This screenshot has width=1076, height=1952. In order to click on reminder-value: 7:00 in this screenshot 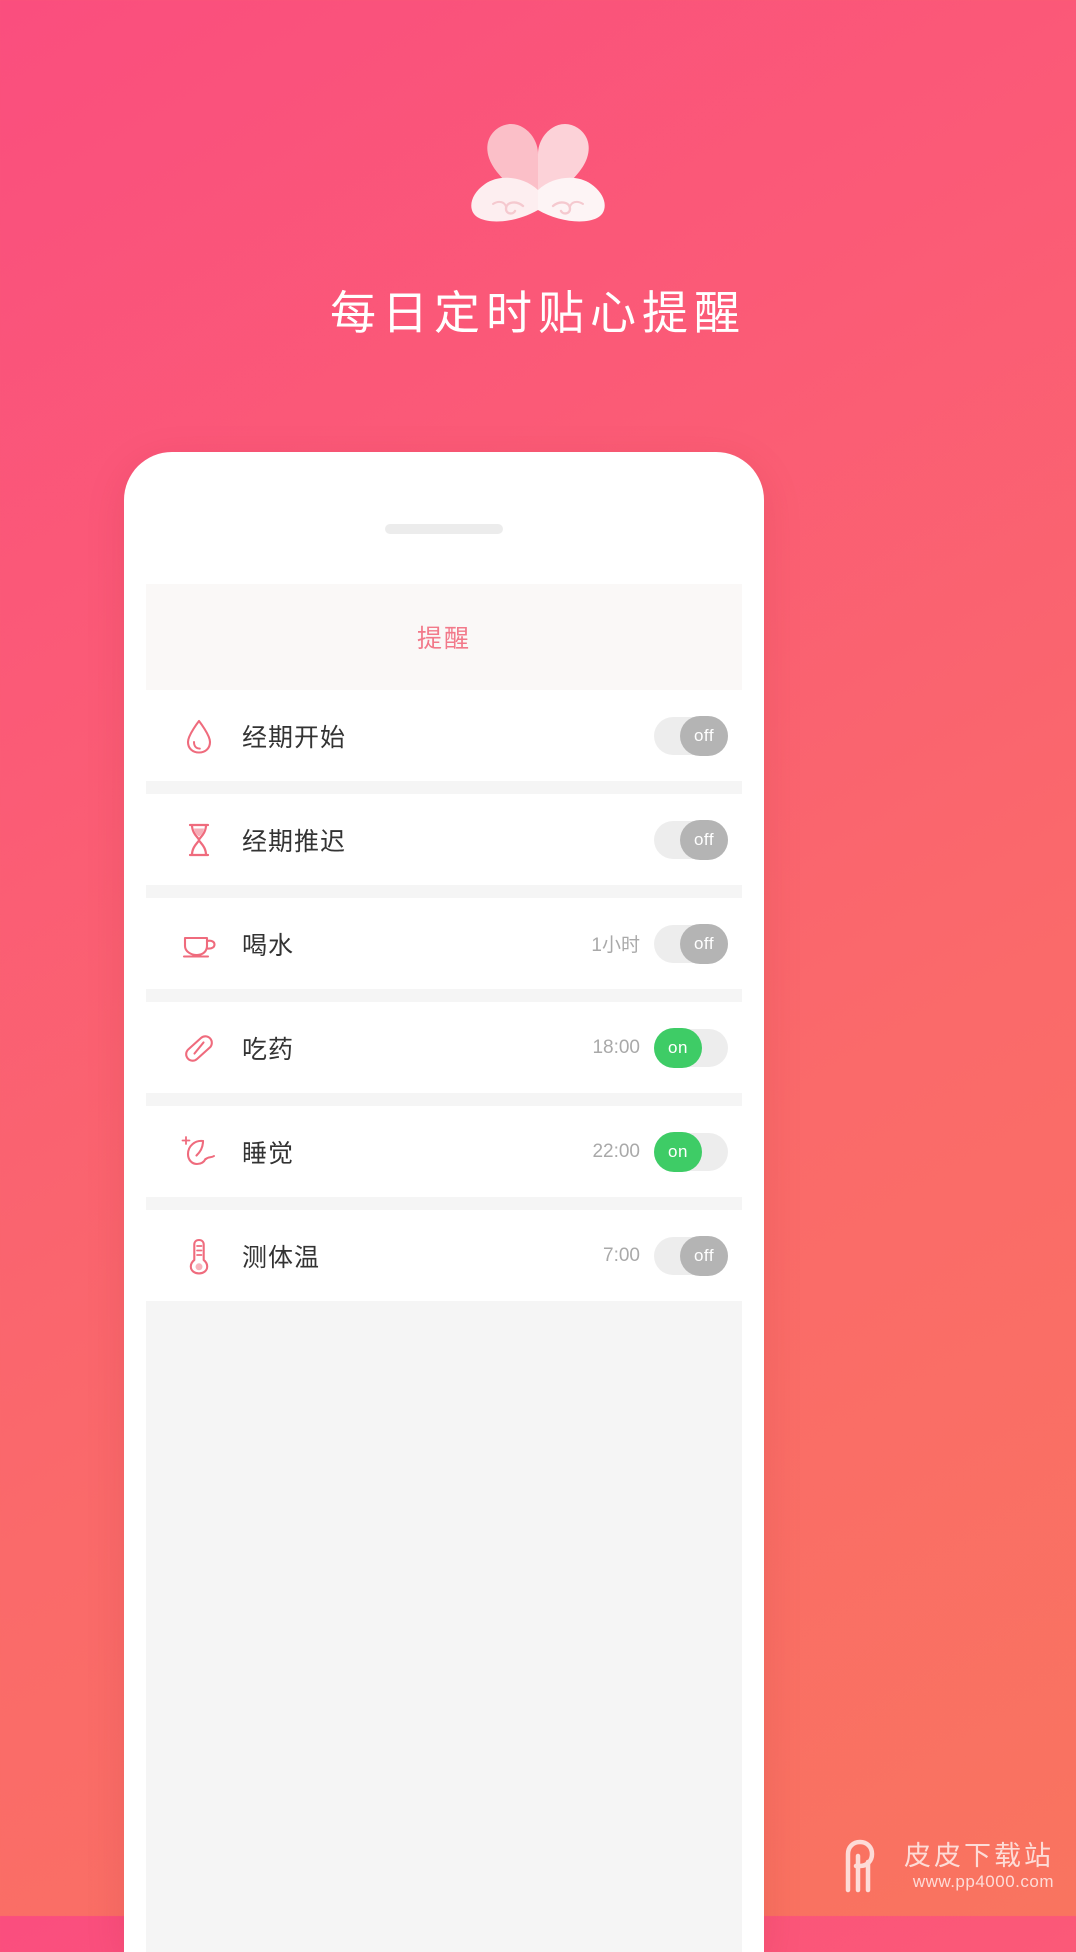, I will do `click(621, 1255)`.